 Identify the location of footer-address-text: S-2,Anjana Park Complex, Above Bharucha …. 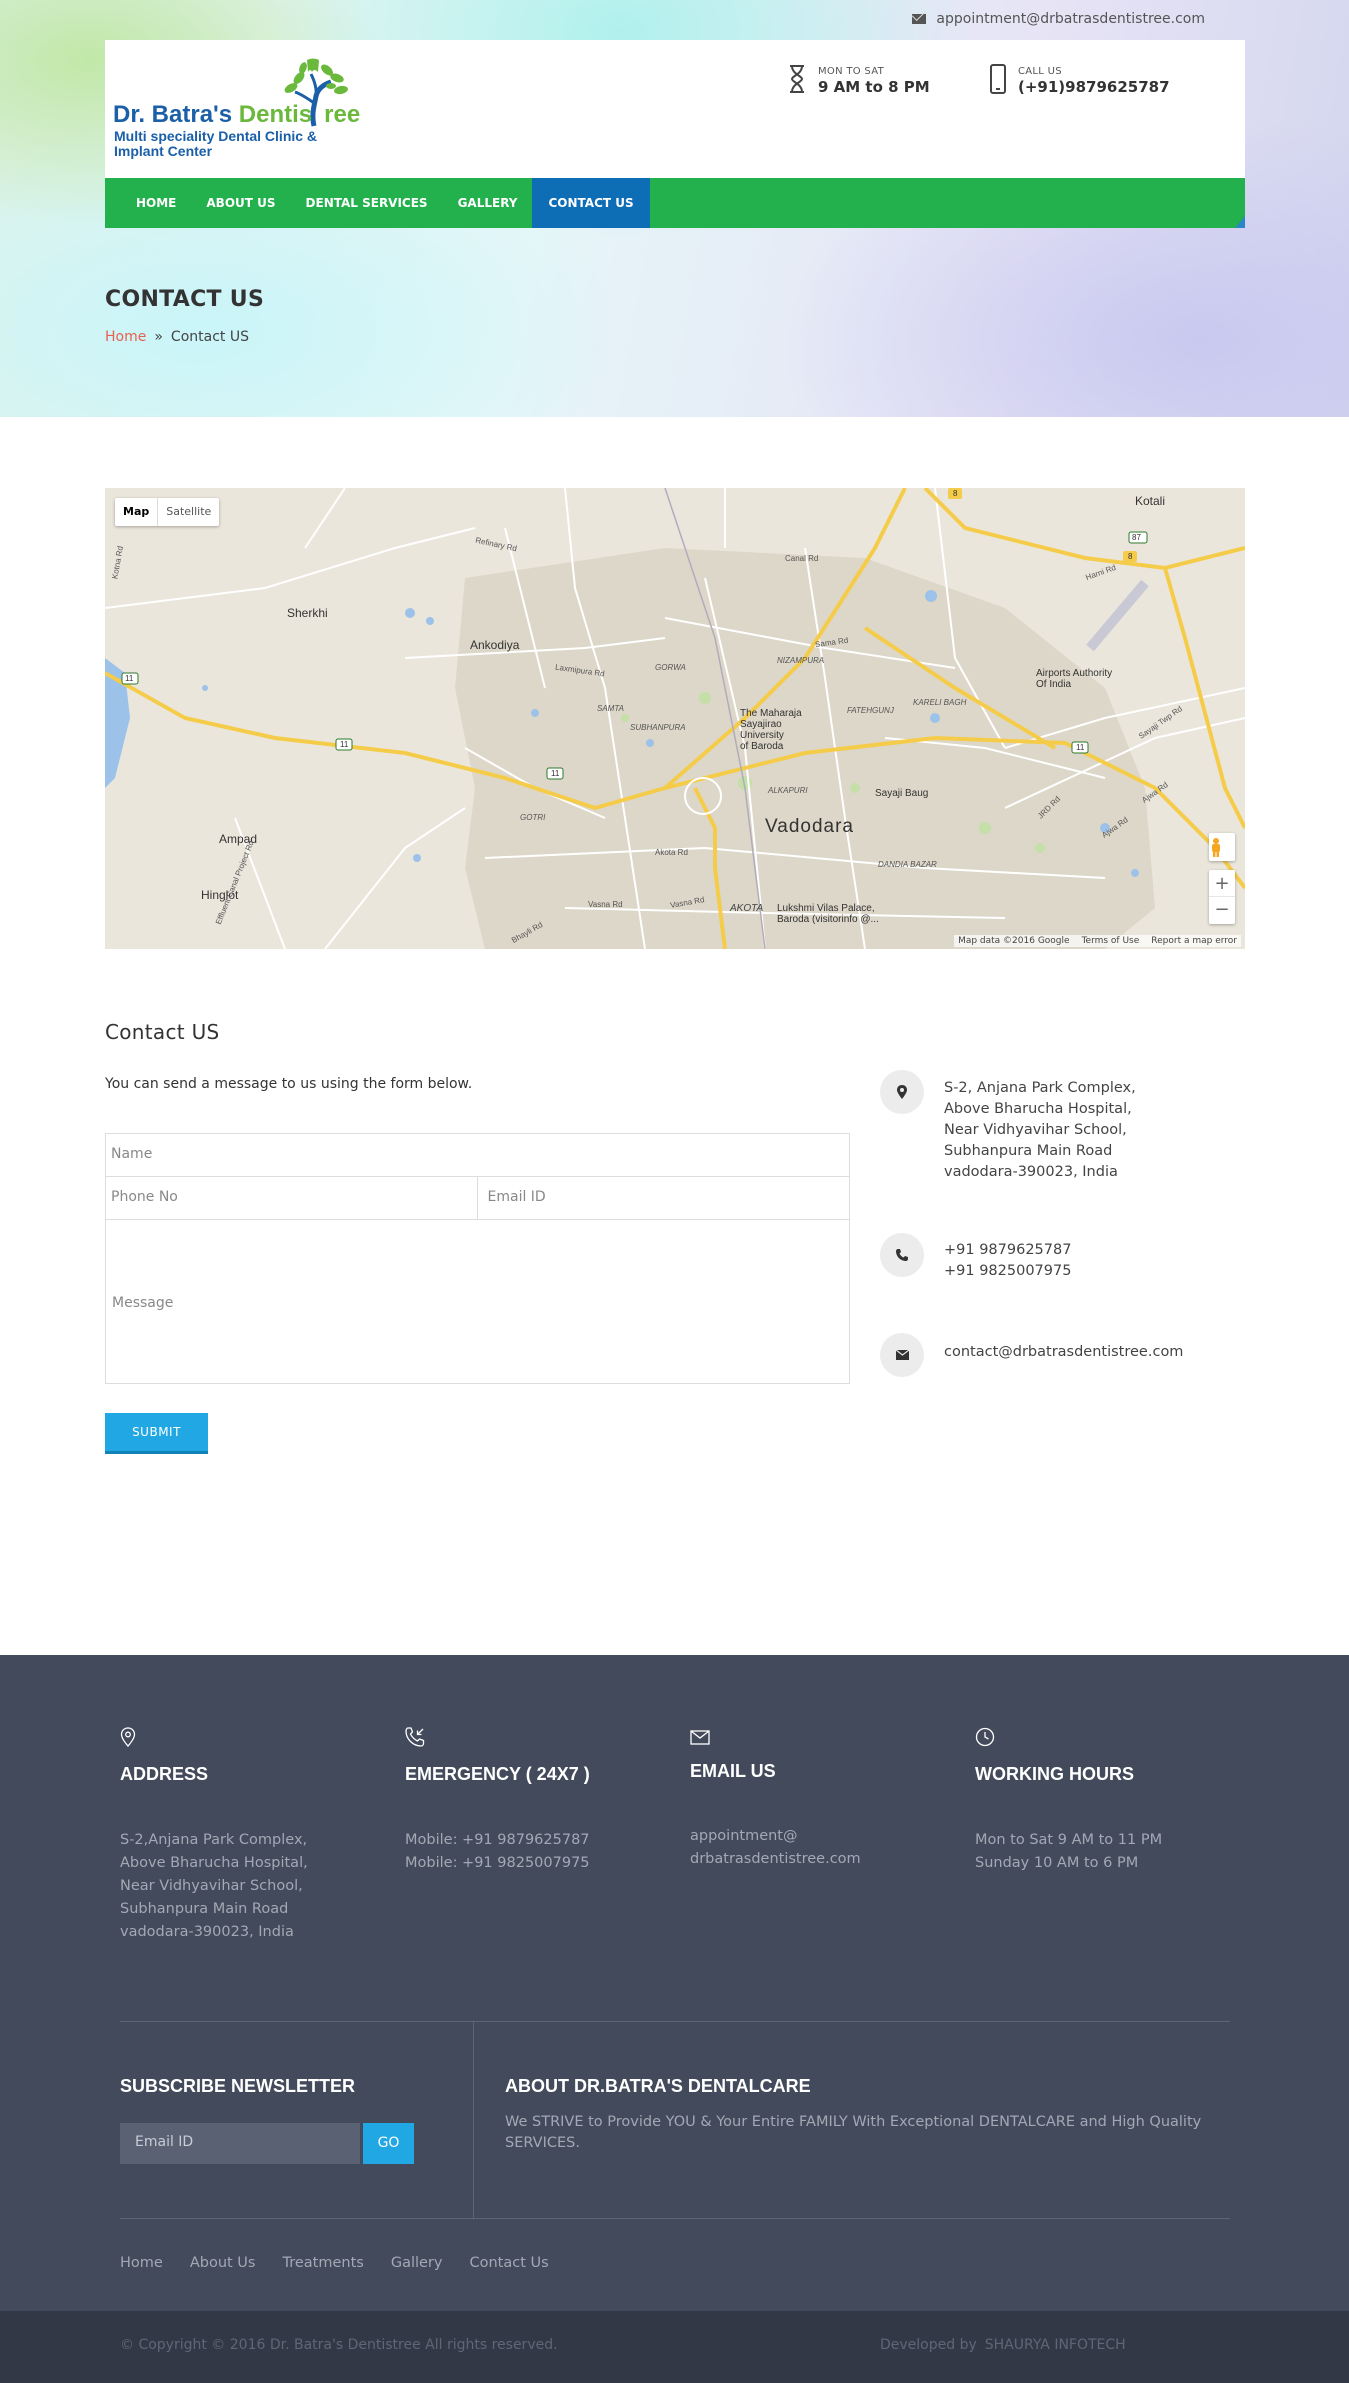
(250, 1886).